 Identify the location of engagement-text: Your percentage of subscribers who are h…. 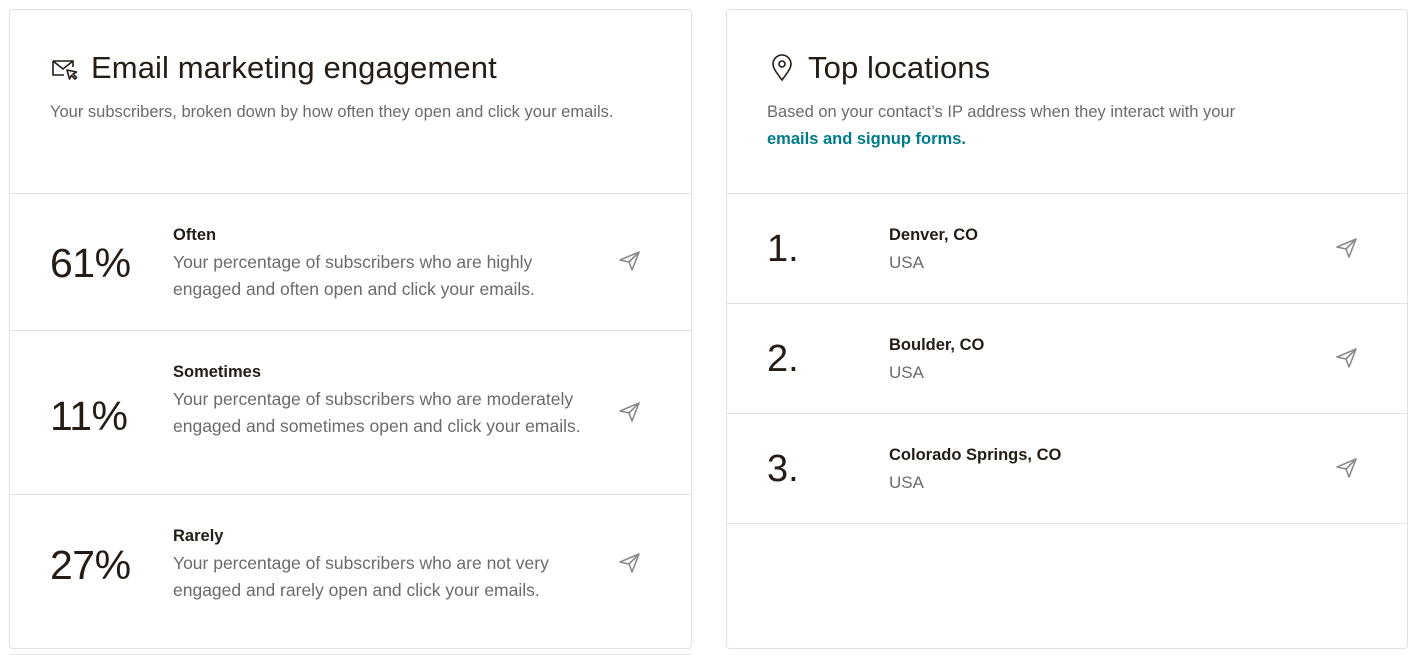
(354, 275).